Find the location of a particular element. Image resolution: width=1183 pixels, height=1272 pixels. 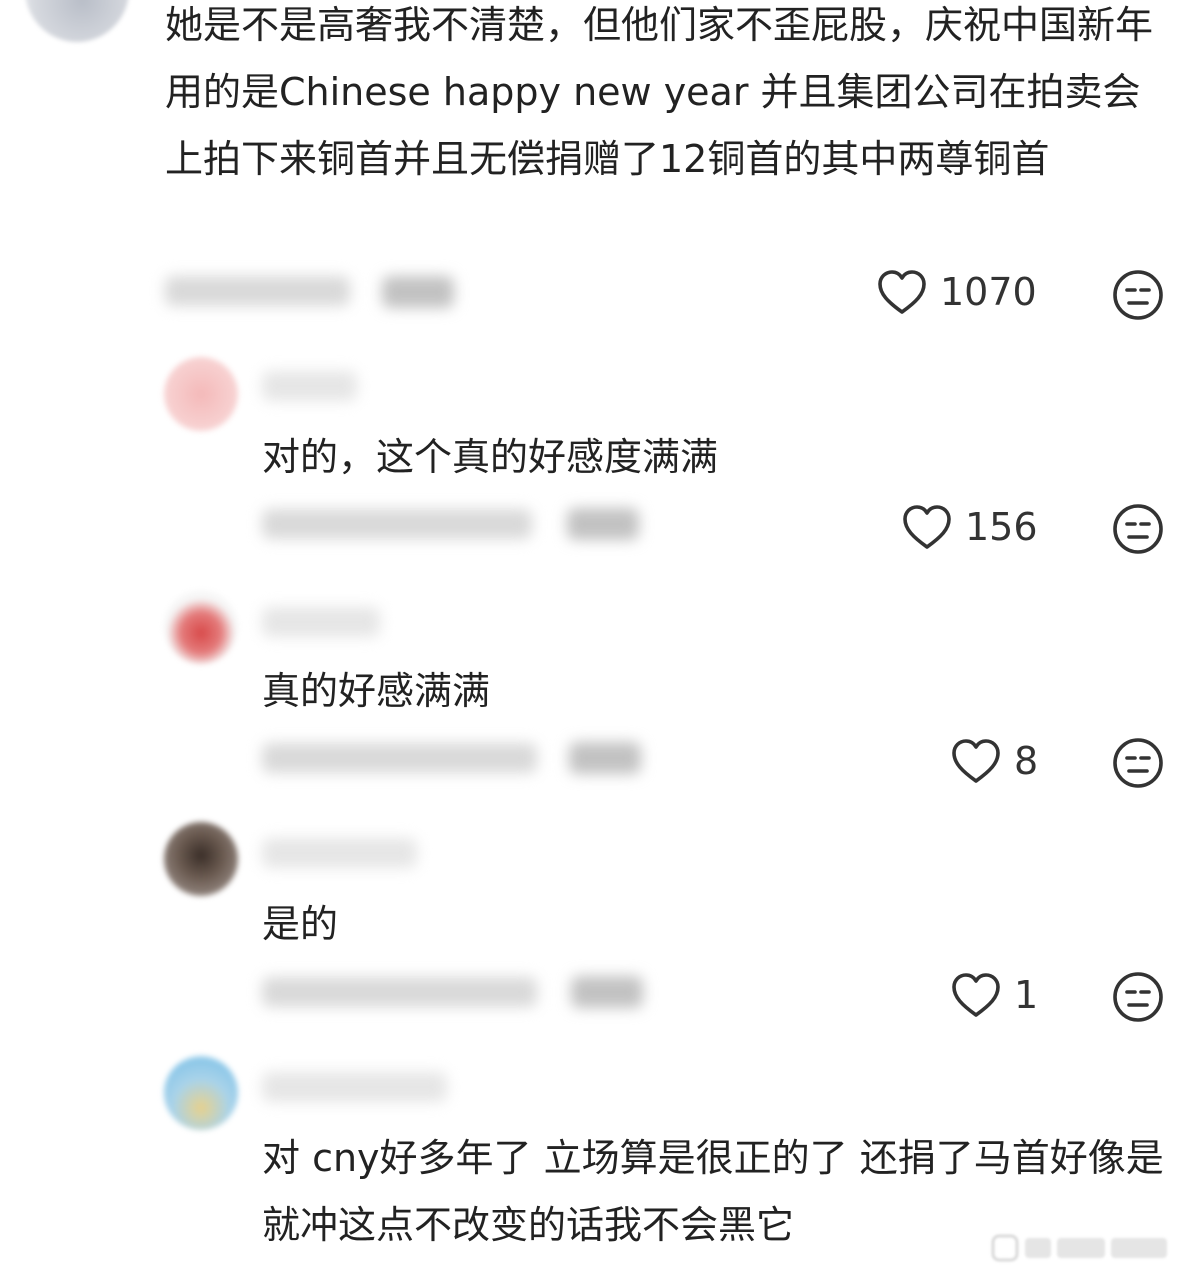

like-button: 8 is located at coordinates (994, 761).